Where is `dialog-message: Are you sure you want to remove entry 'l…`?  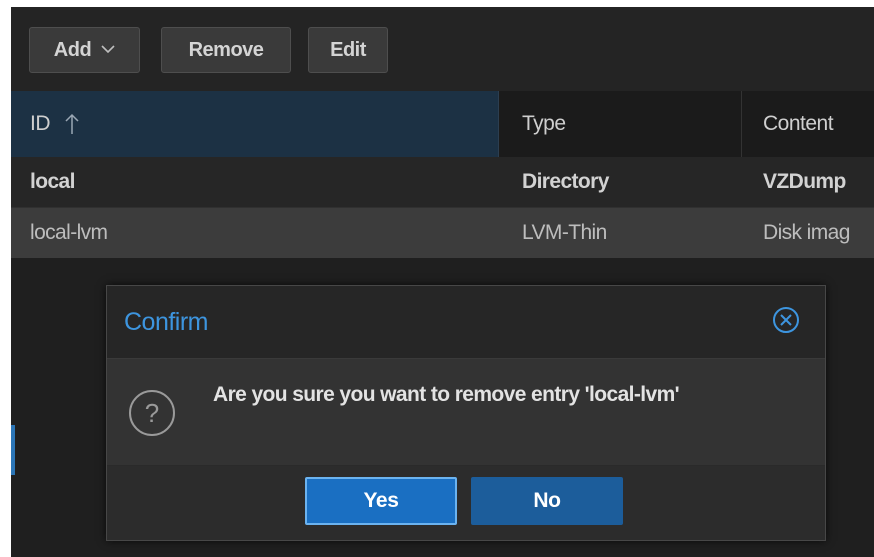
dialog-message: Are you sure you want to remove entry 'l… is located at coordinates (446, 394).